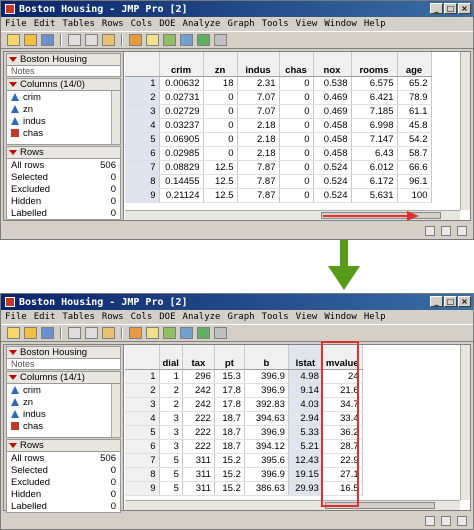 This screenshot has width=474, height=530. Describe the element at coordinates (258, 139) in the screenshot. I see `table-cell: 2.18` at that location.